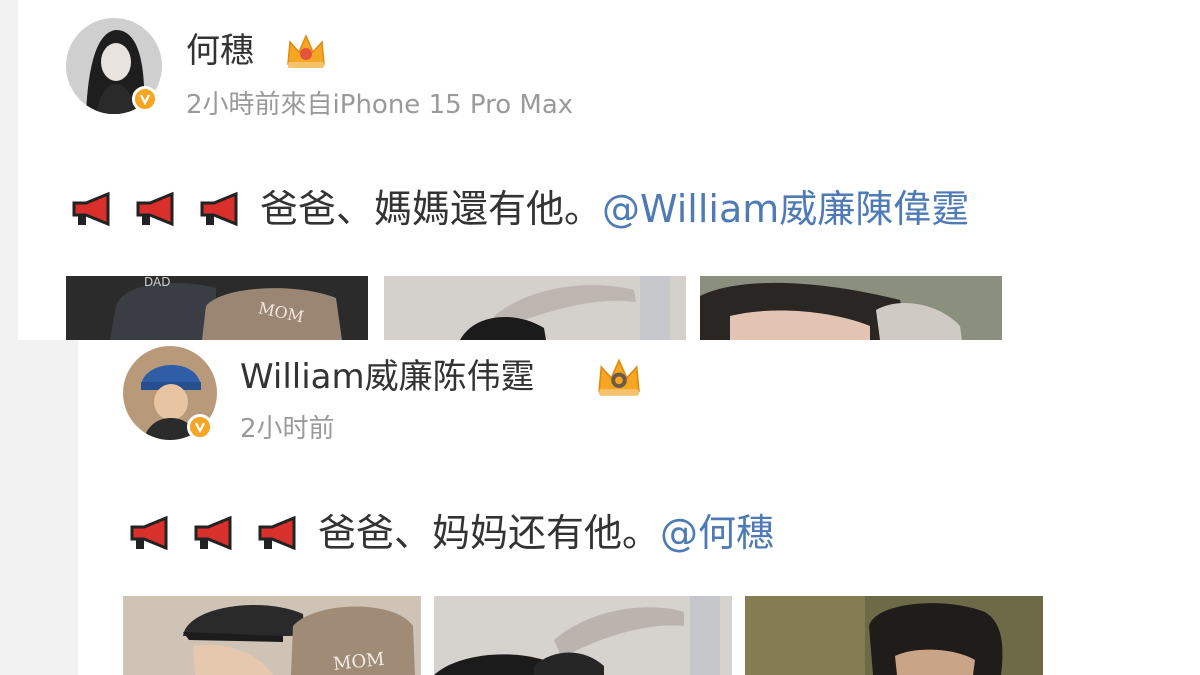  Describe the element at coordinates (220, 51) in the screenshot. I see `username: 何穗` at that location.